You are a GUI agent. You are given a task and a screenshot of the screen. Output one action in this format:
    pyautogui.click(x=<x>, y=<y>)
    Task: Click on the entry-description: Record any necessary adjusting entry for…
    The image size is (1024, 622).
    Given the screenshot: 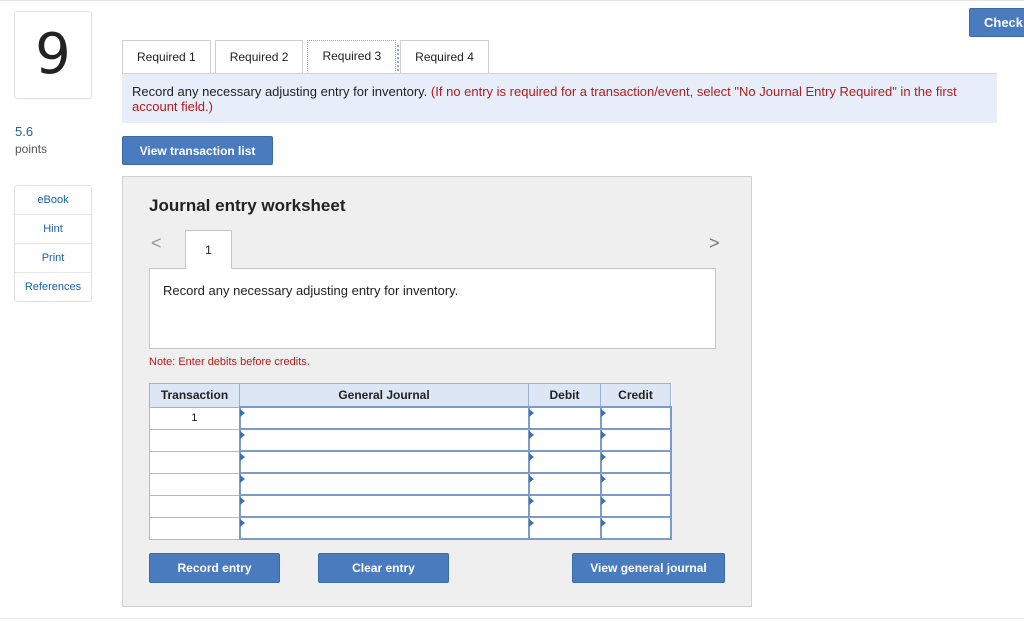 What is the action you would take?
    pyautogui.click(x=432, y=308)
    